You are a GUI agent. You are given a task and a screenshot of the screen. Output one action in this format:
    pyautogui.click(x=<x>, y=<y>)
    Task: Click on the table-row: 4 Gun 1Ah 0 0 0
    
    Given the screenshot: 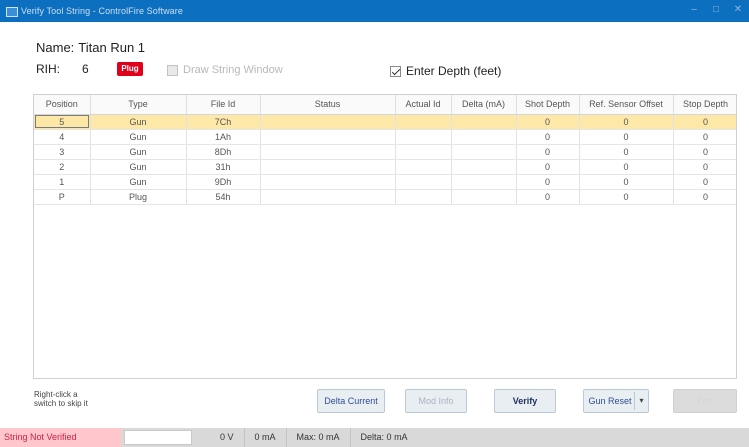 What is the action you would take?
    pyautogui.click(x=385, y=137)
    